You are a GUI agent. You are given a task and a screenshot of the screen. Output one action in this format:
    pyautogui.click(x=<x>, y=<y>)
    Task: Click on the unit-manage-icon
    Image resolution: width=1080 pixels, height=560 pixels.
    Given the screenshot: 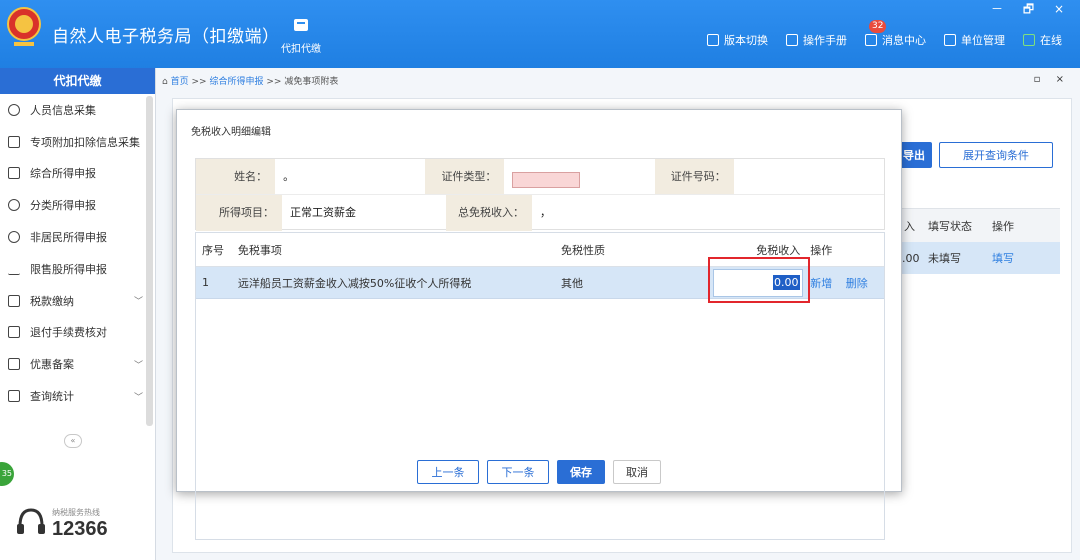 What is the action you would take?
    pyautogui.click(x=950, y=40)
    